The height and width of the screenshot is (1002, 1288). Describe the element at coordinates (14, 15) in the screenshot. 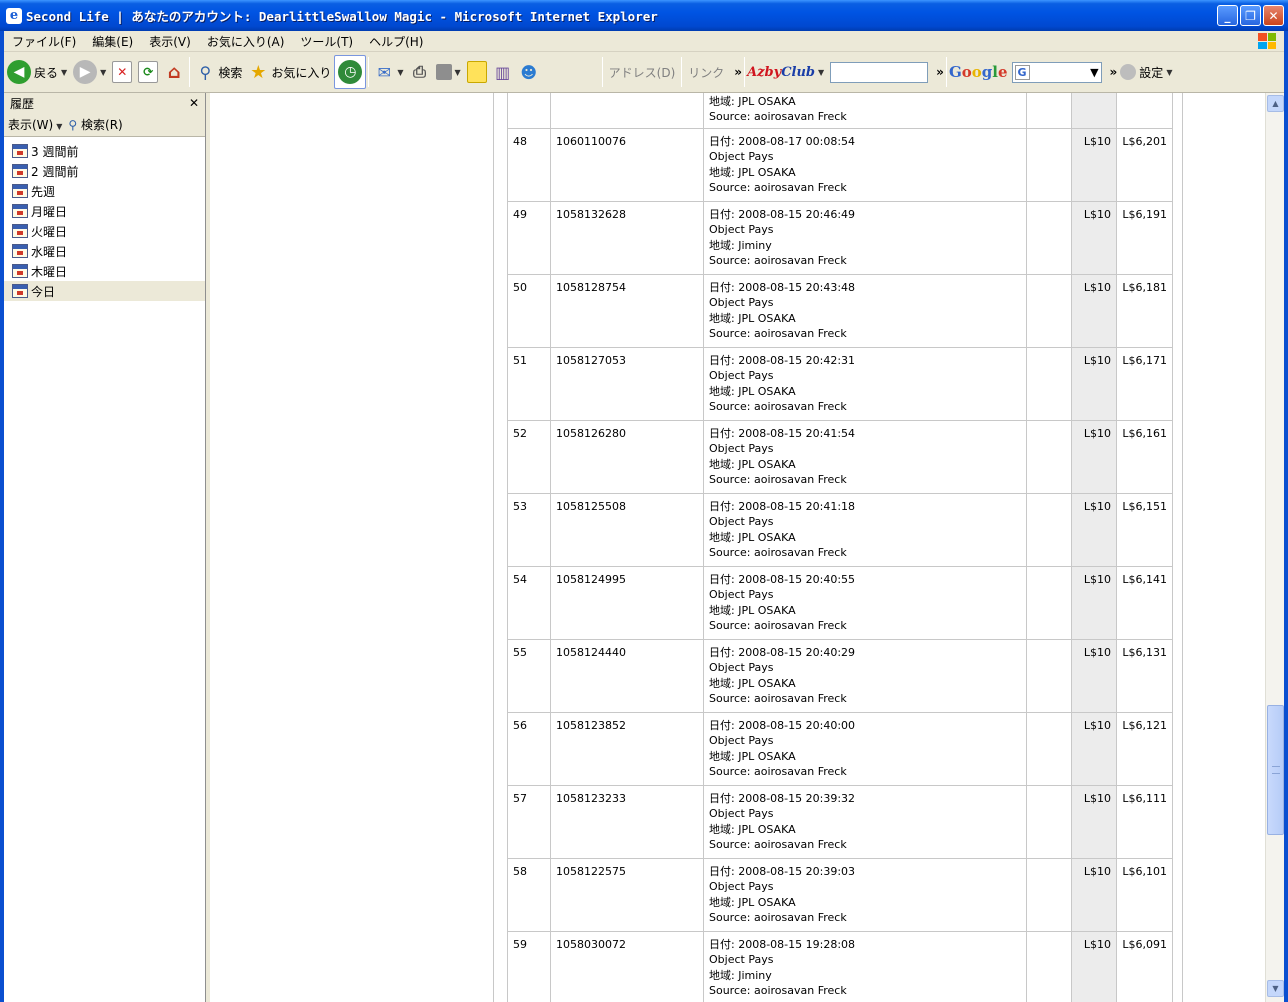

I see `ie-icon: e` at that location.